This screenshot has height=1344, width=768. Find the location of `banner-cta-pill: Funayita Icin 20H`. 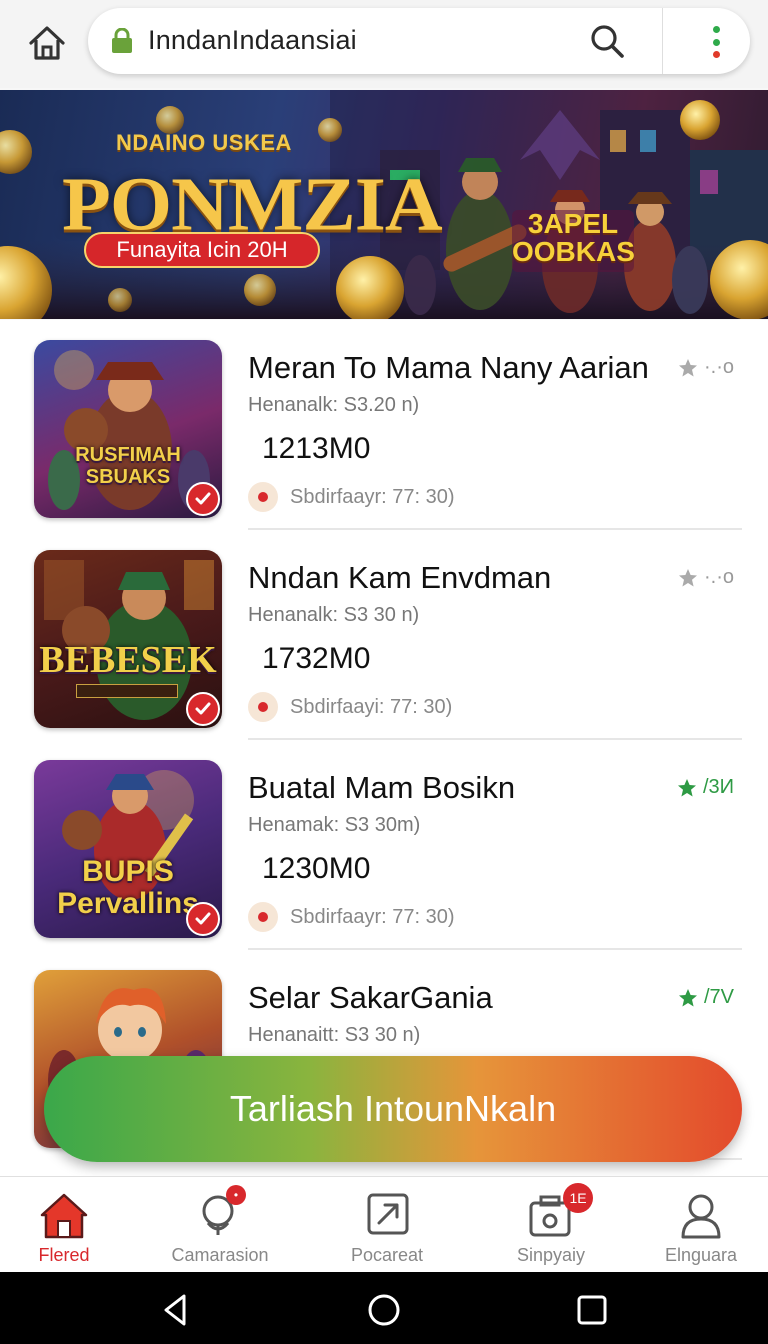

banner-cta-pill: Funayita Icin 20H is located at coordinates (202, 250).